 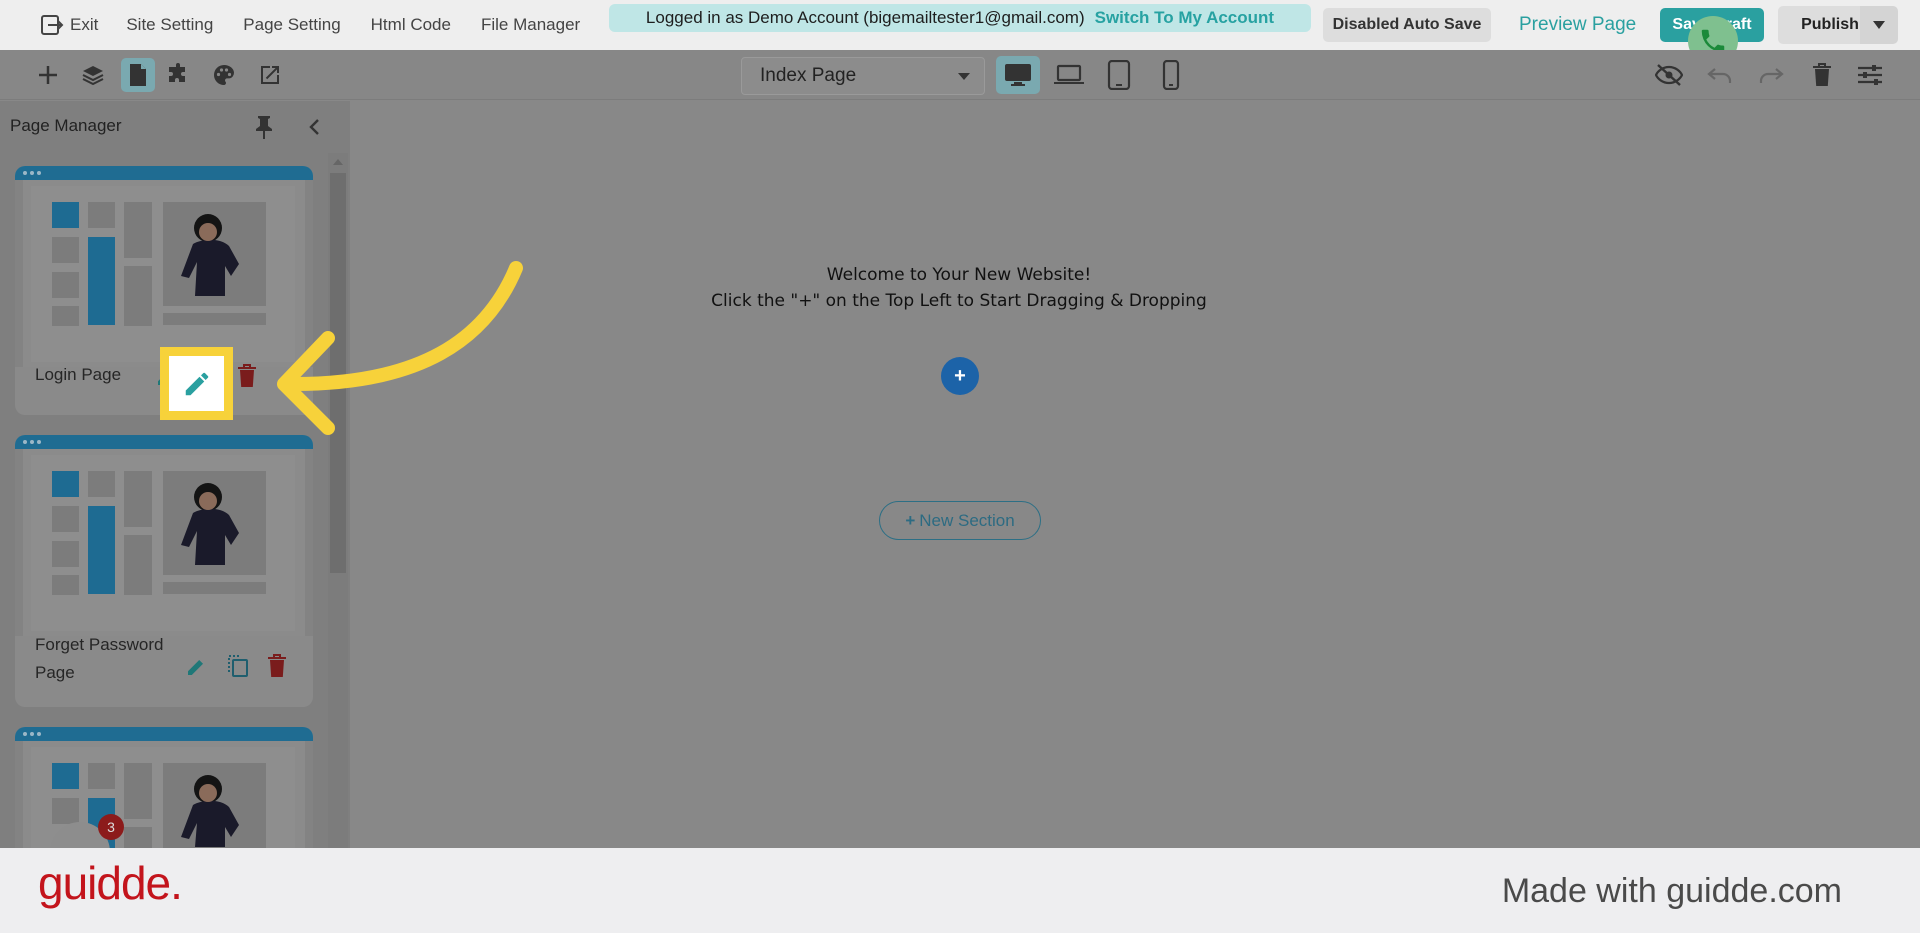 I want to click on plus-icon: +, so click(x=910, y=520).